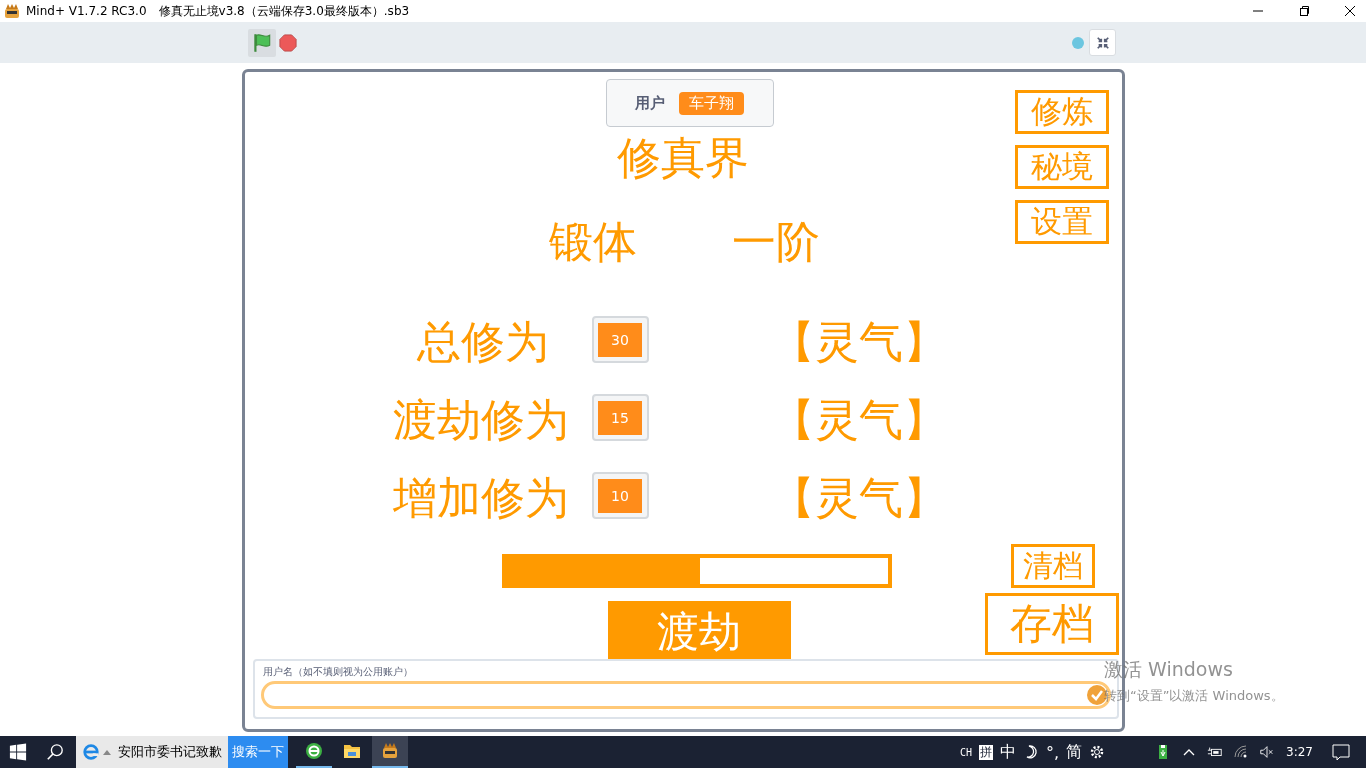 The width and height of the screenshot is (1366, 768). Describe the element at coordinates (55, 752) in the screenshot. I see `search-icon` at that location.